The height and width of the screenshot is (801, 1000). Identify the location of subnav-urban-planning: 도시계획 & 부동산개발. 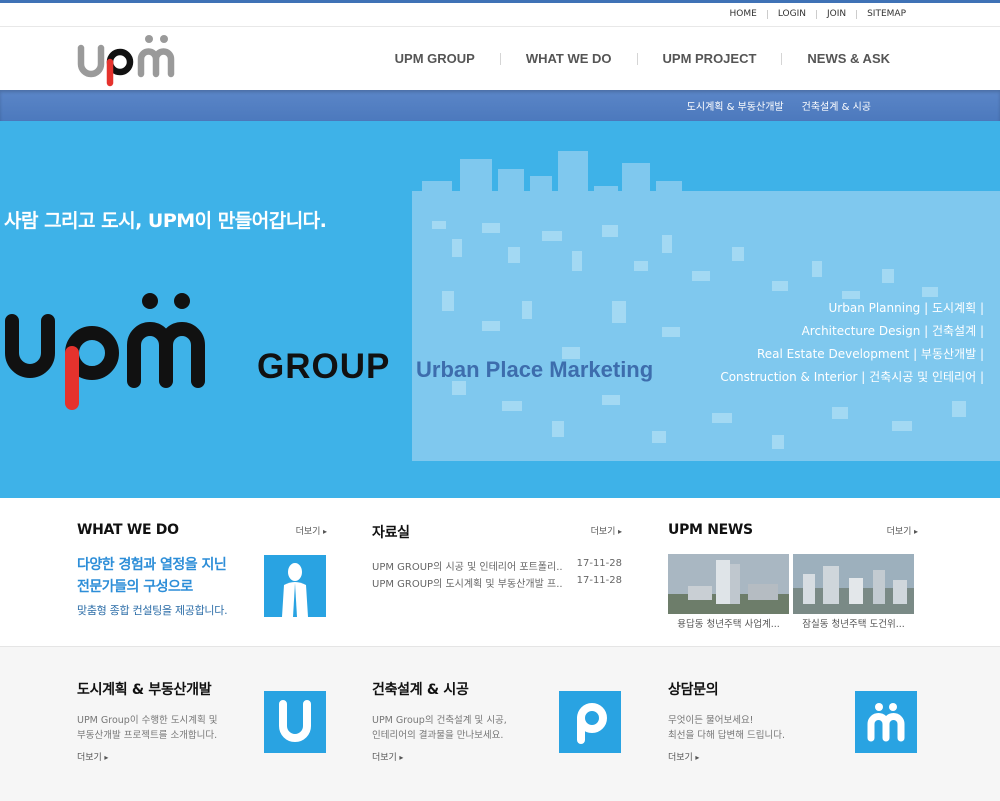
(735, 105).